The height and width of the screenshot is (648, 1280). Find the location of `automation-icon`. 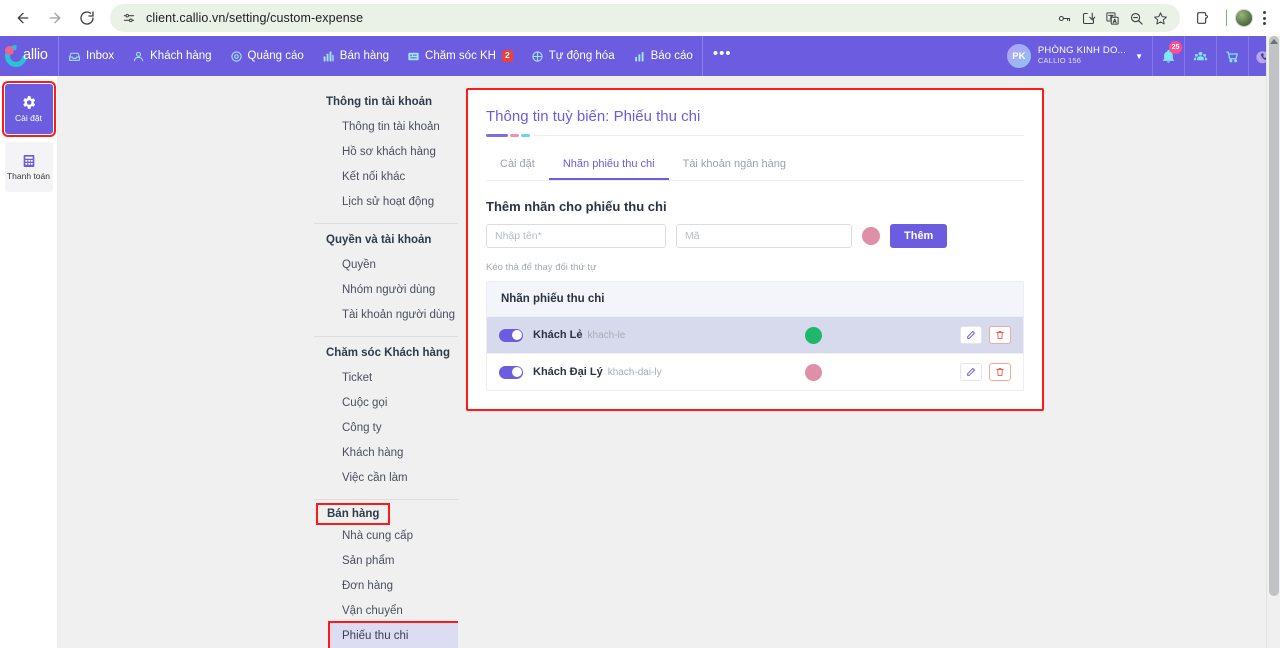

automation-icon is located at coordinates (537, 56).